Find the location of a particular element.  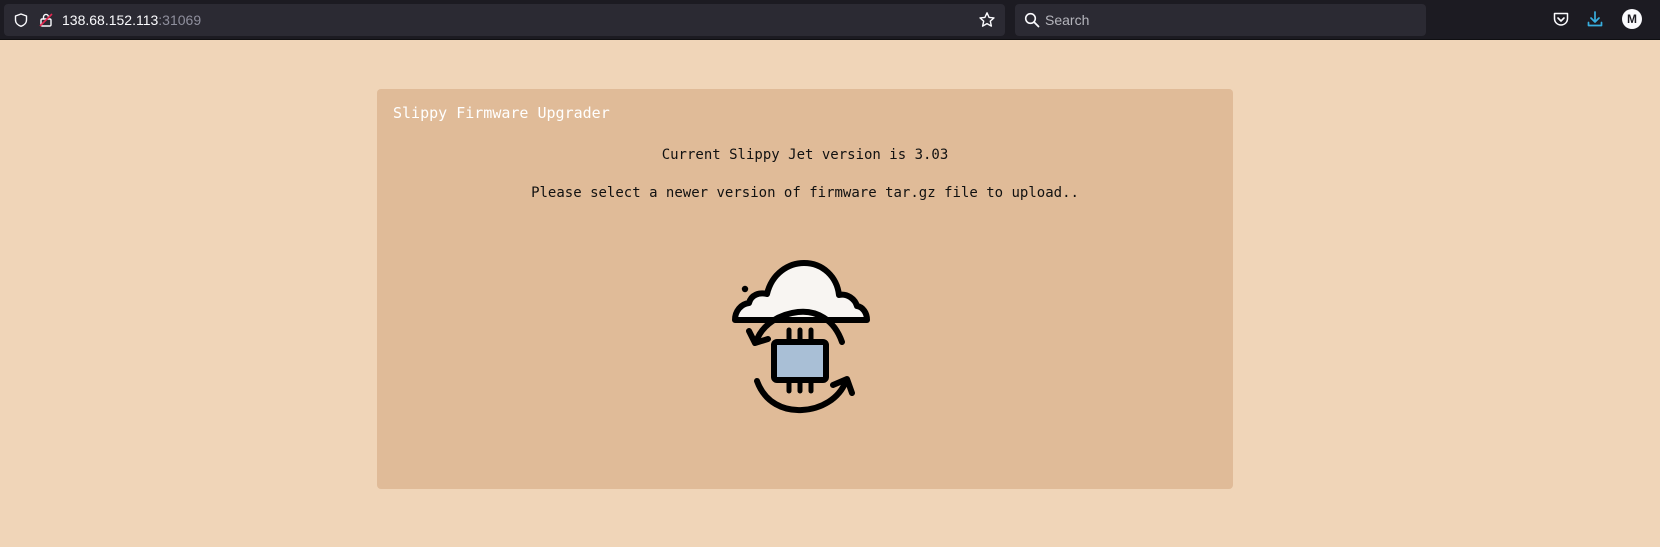

firmware-upload-button is located at coordinates (805, 339).